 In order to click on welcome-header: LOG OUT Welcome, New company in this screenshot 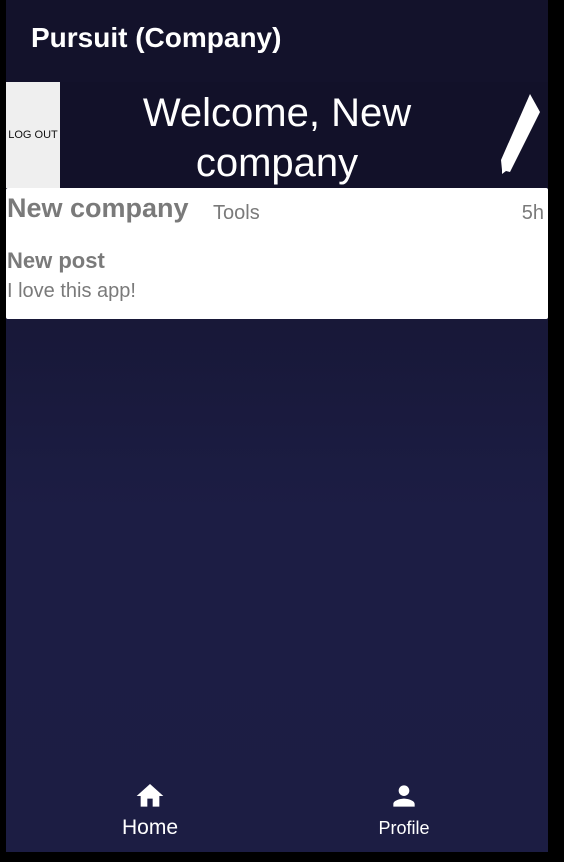, I will do `click(277, 135)`.